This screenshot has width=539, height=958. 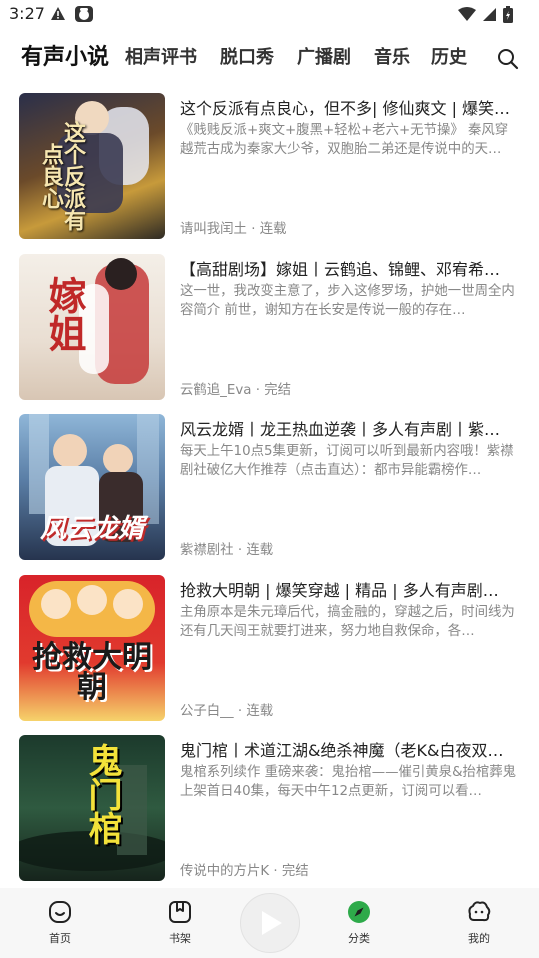 What do you see at coordinates (392, 58) in the screenshot?
I see `tab-music: 音乐` at bounding box center [392, 58].